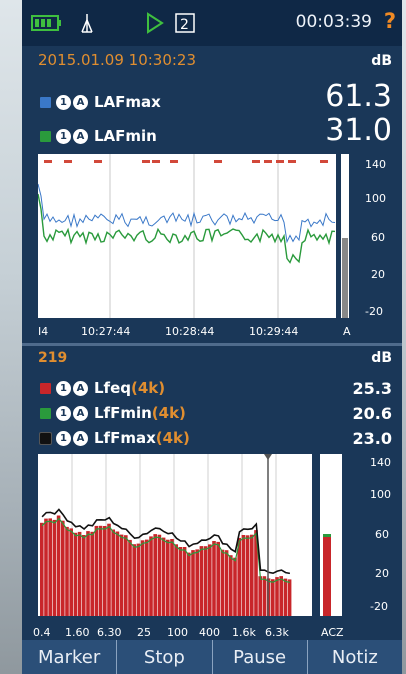  What do you see at coordinates (148, 388) in the screenshot?
I see `lfeq-band: (4k)` at bounding box center [148, 388].